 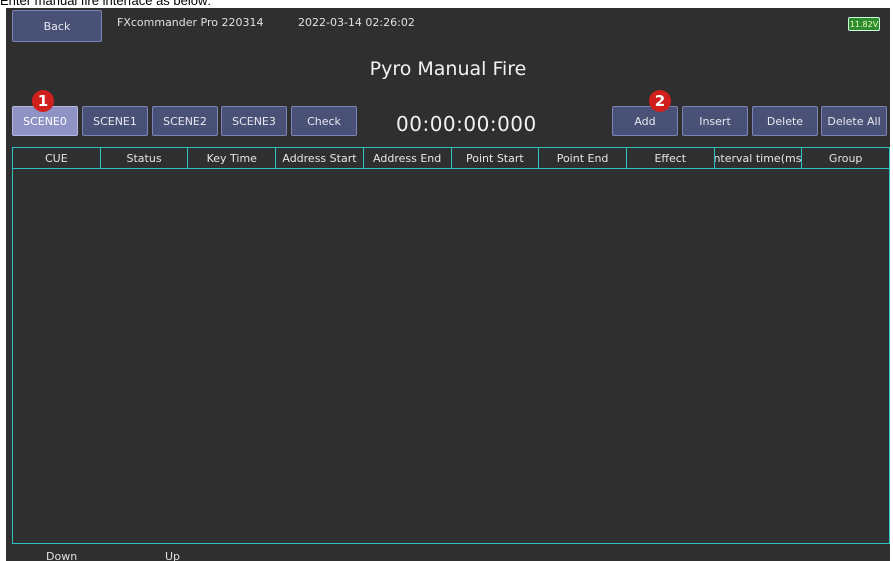 What do you see at coordinates (496, 158) in the screenshot?
I see `col-point-start: Point Start` at bounding box center [496, 158].